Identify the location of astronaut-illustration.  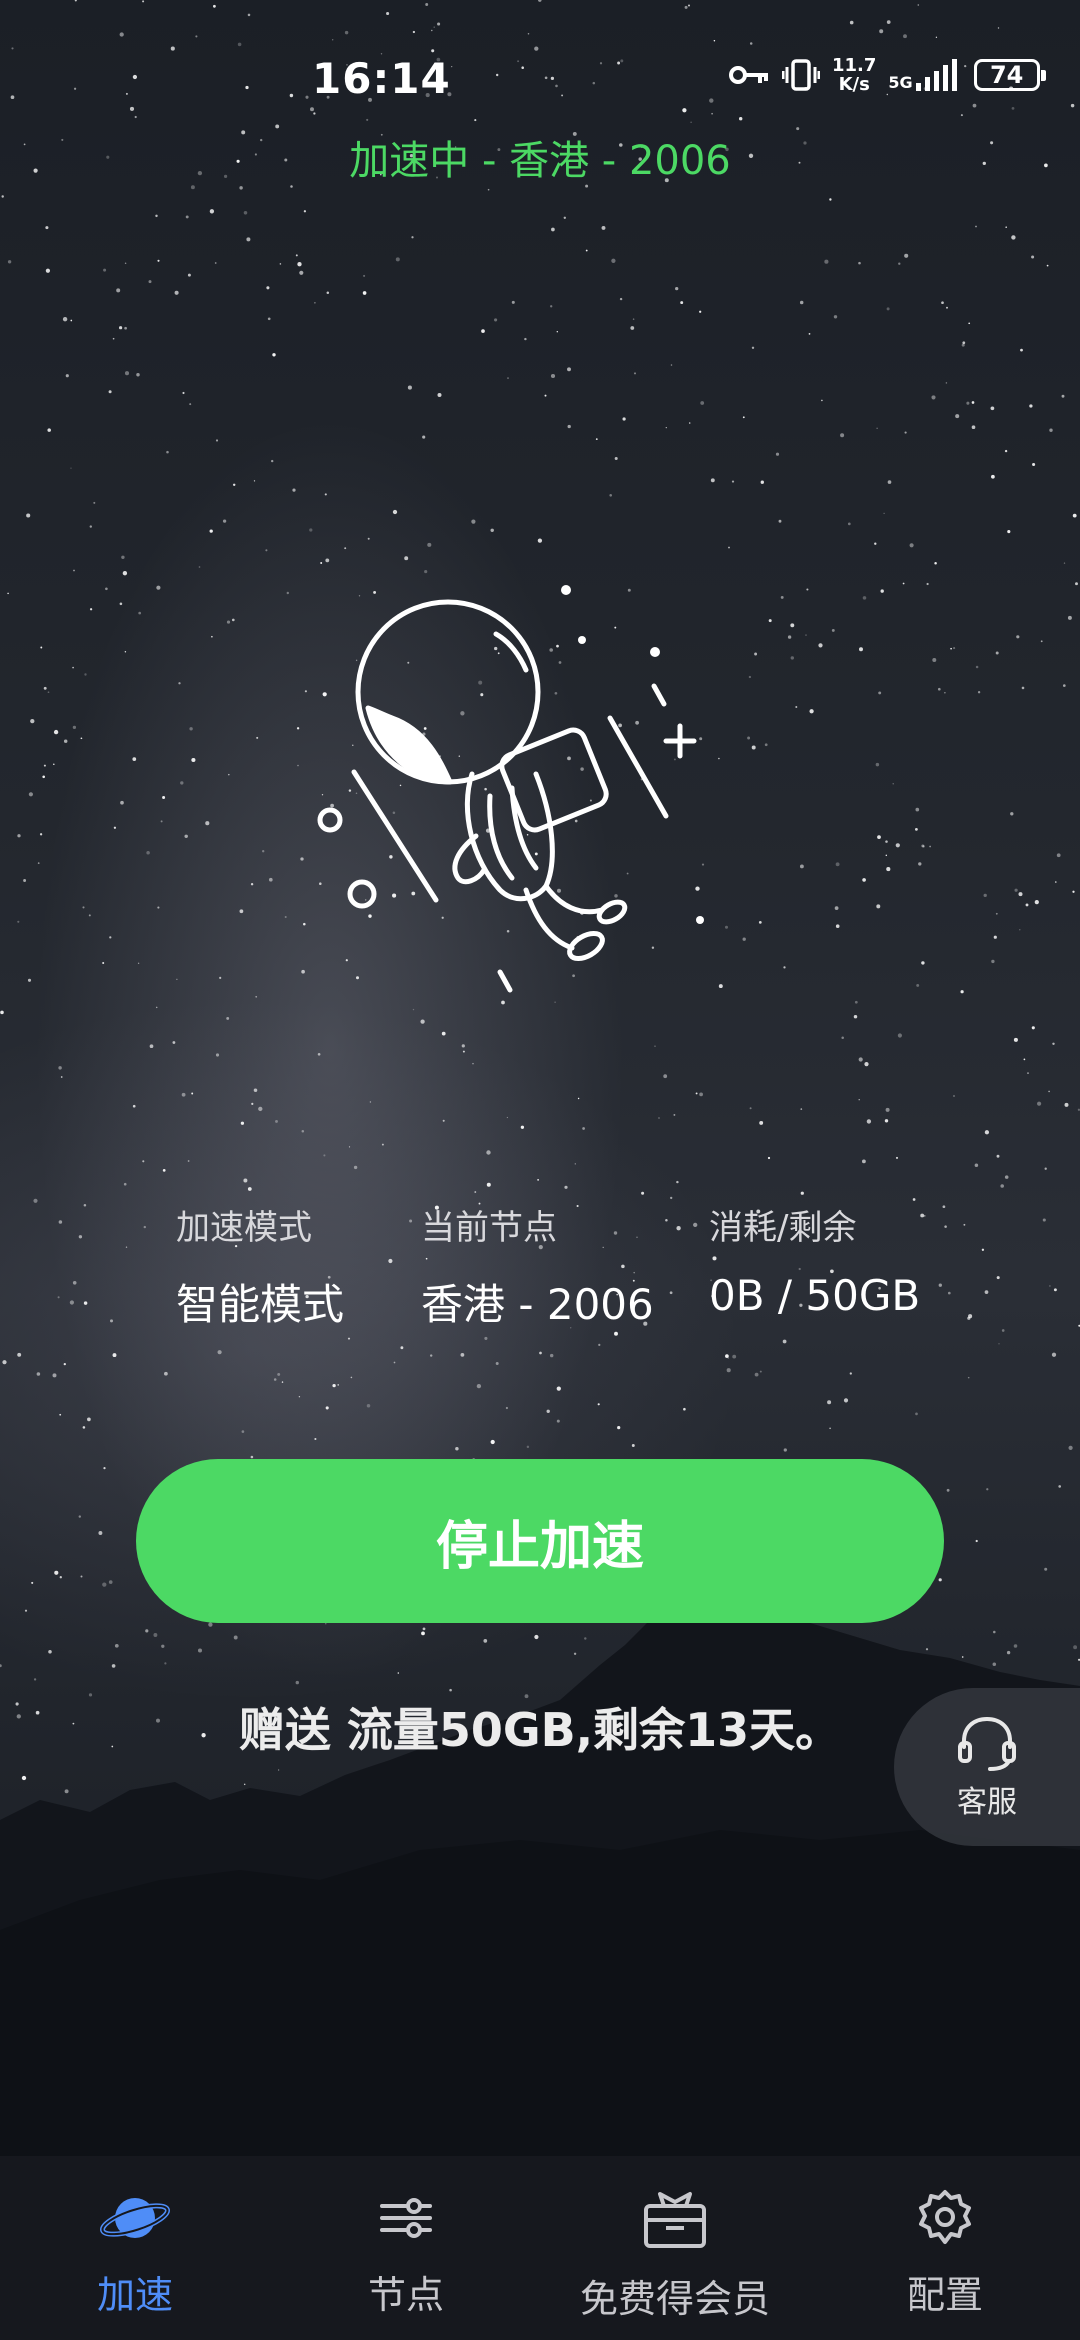
(510, 789).